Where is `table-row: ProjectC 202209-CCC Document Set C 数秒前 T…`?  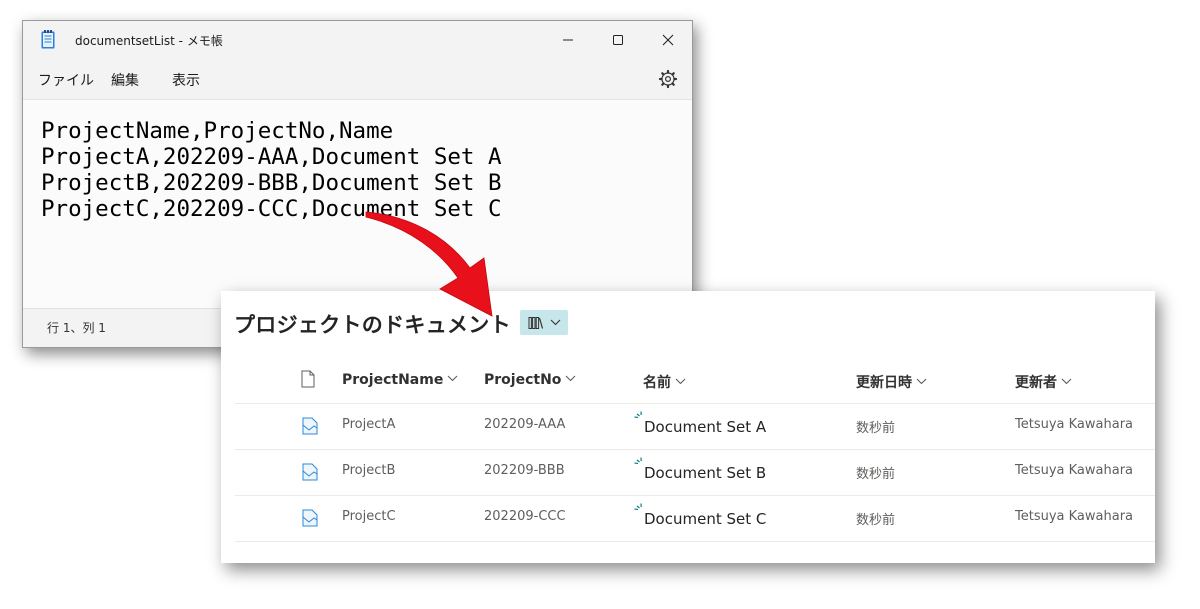
table-row: ProjectC 202209-CCC Document Set C 数秒前 T… is located at coordinates (695, 519).